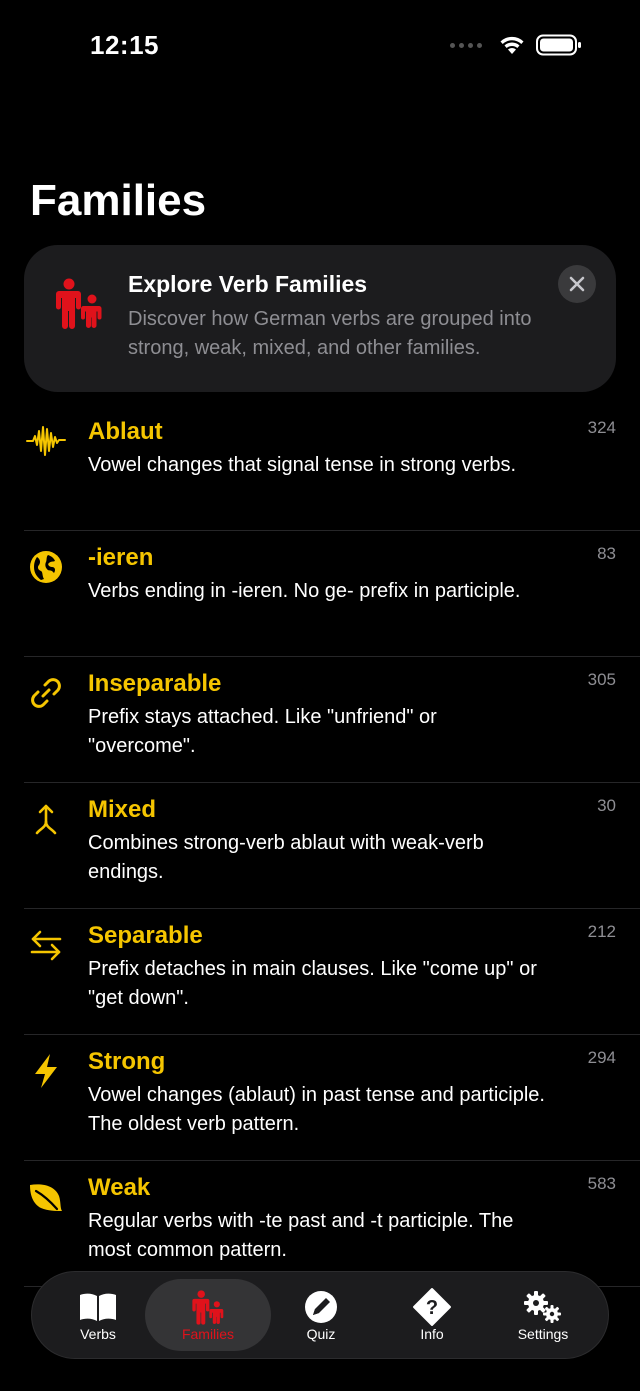 The image size is (640, 1391). I want to click on close-banner-button, so click(577, 284).